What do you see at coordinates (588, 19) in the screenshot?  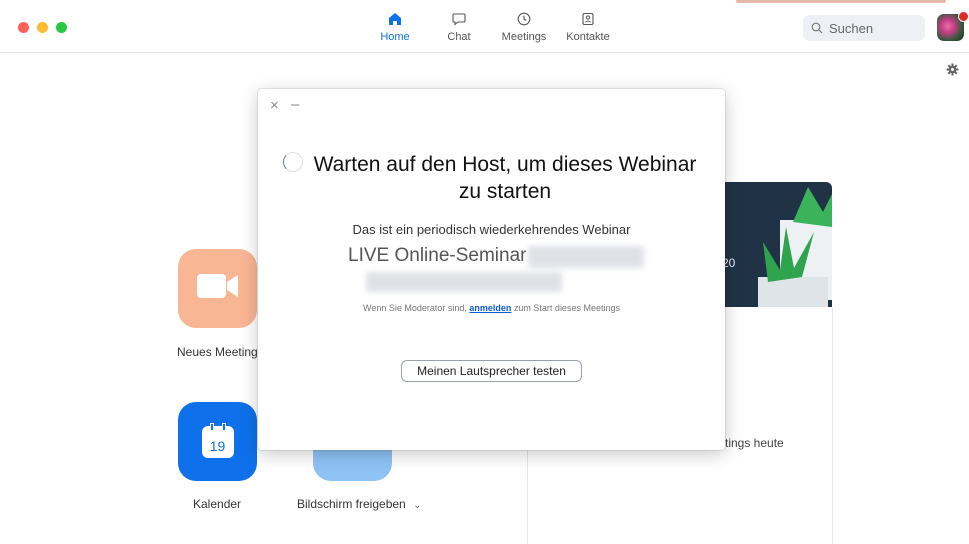 I see `contacts-icon` at bounding box center [588, 19].